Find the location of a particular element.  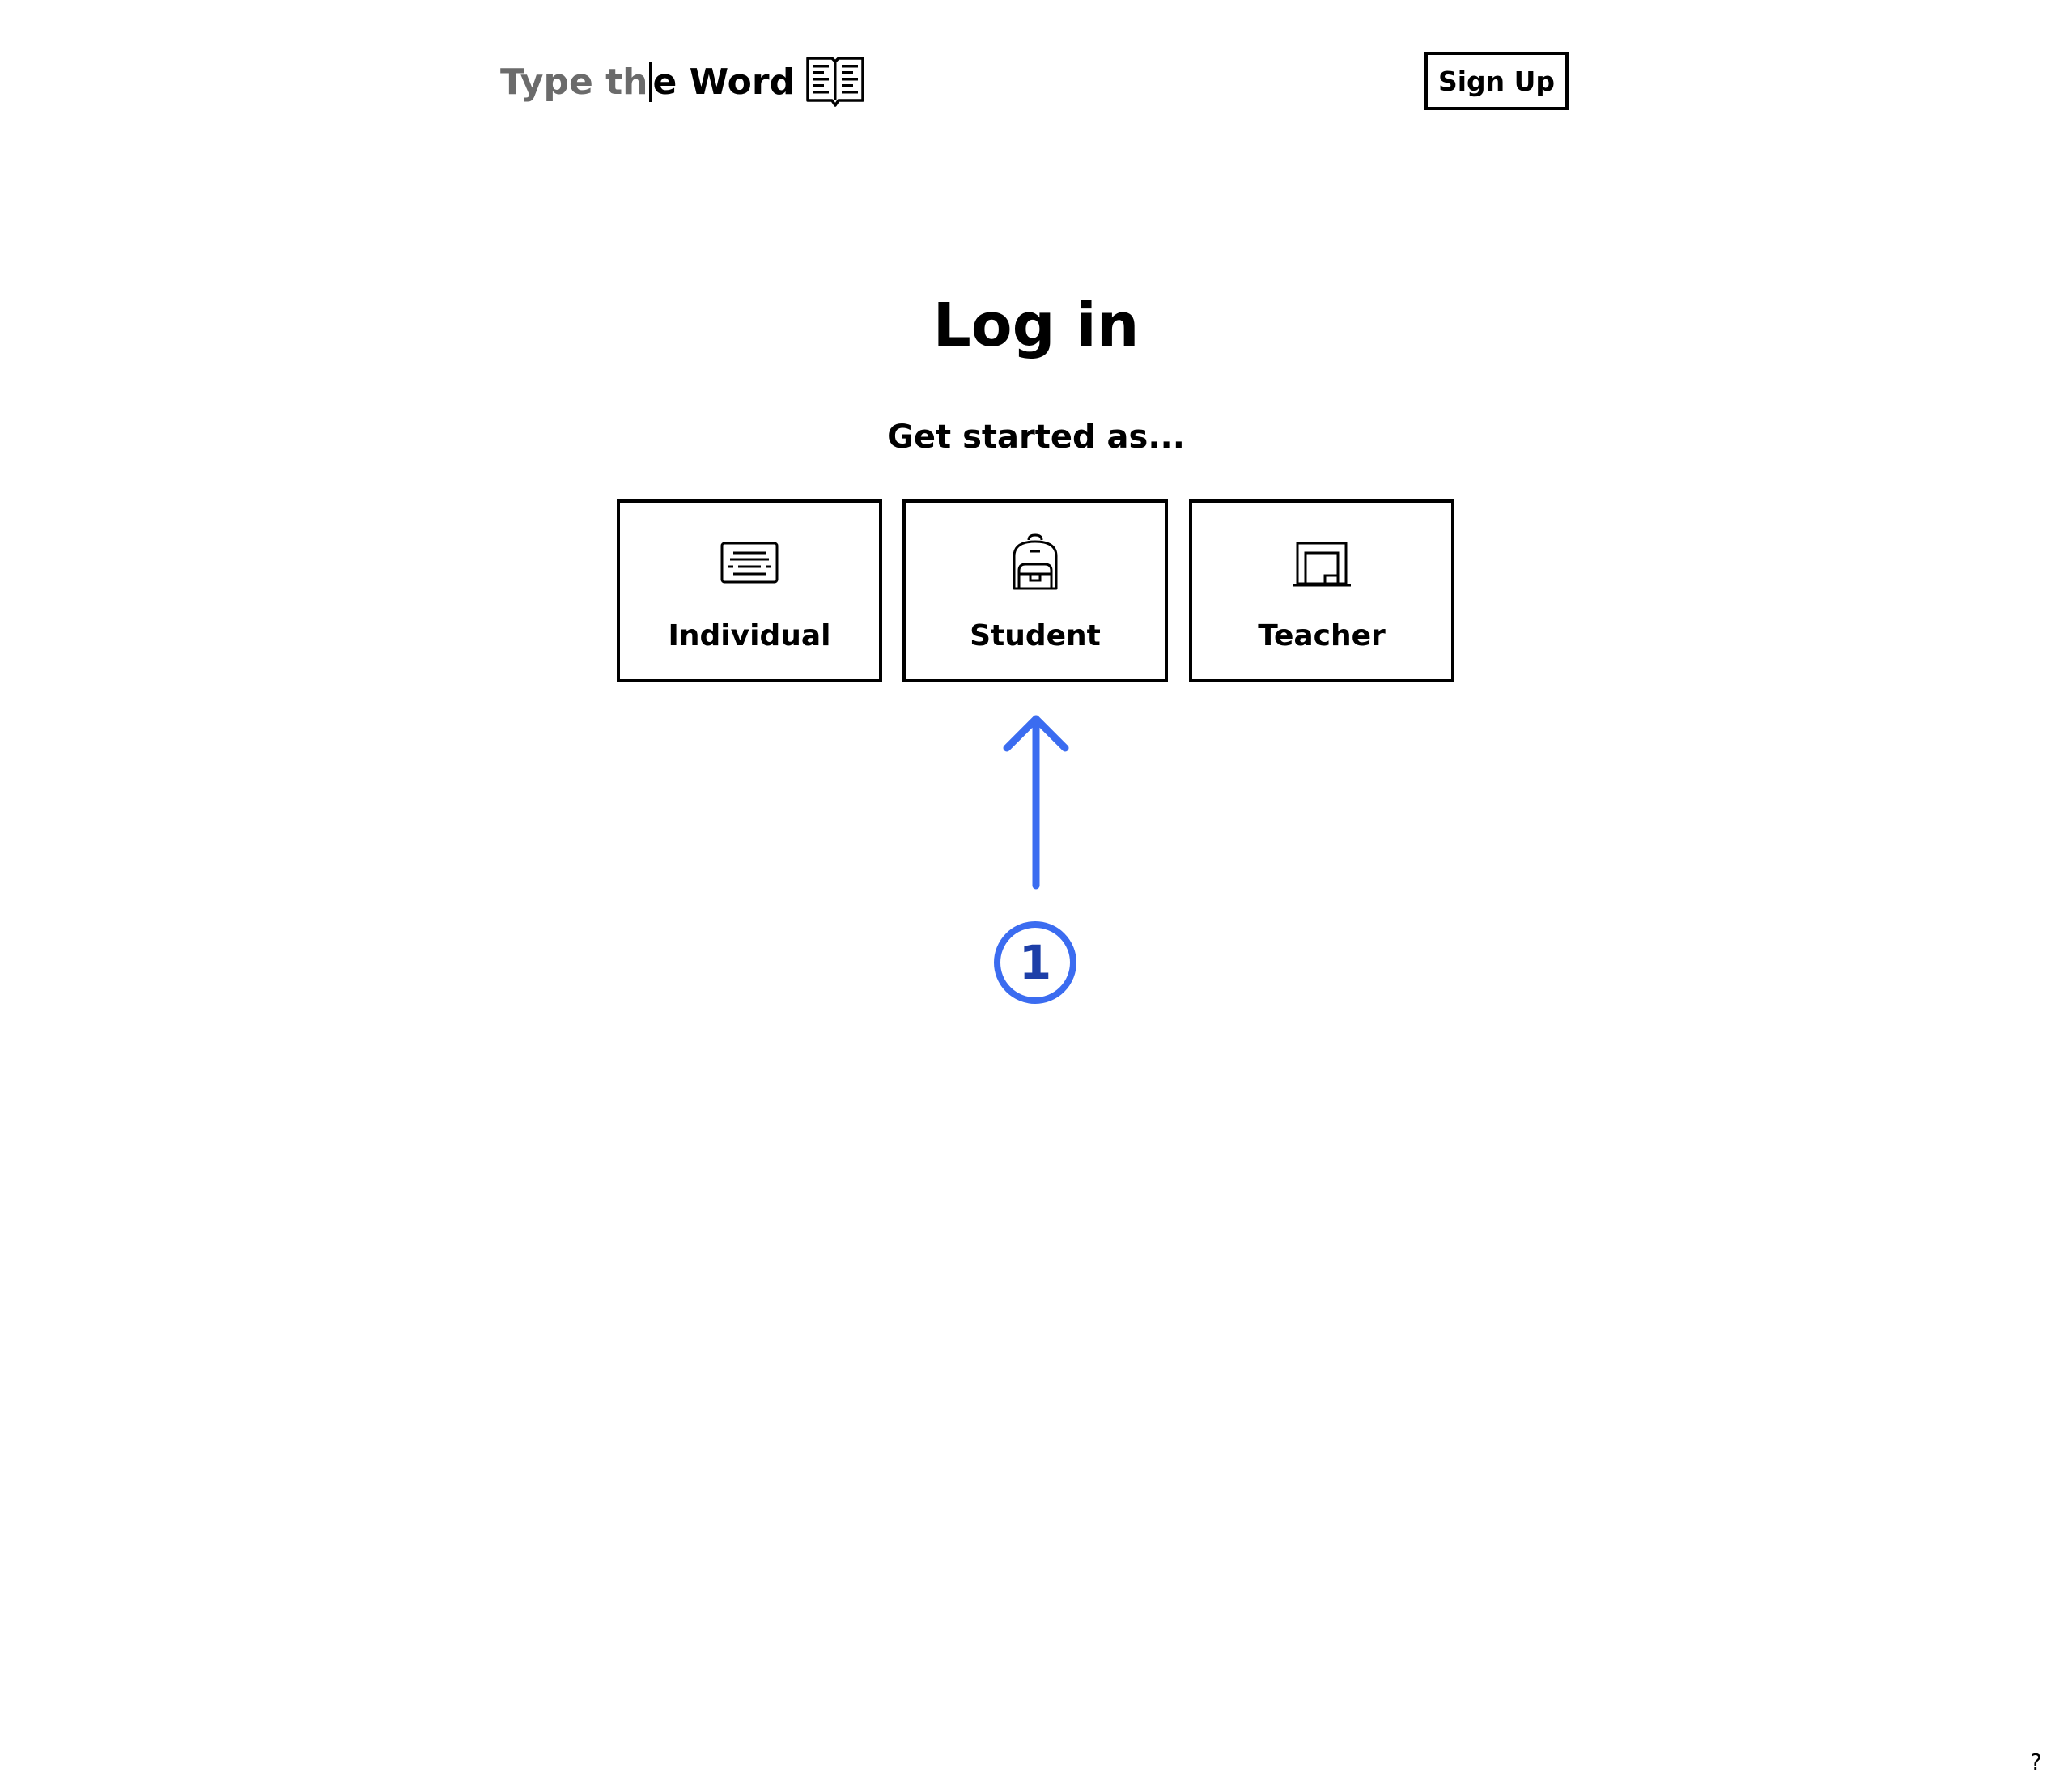

logo-typed-text: Type th is located at coordinates (574, 82).